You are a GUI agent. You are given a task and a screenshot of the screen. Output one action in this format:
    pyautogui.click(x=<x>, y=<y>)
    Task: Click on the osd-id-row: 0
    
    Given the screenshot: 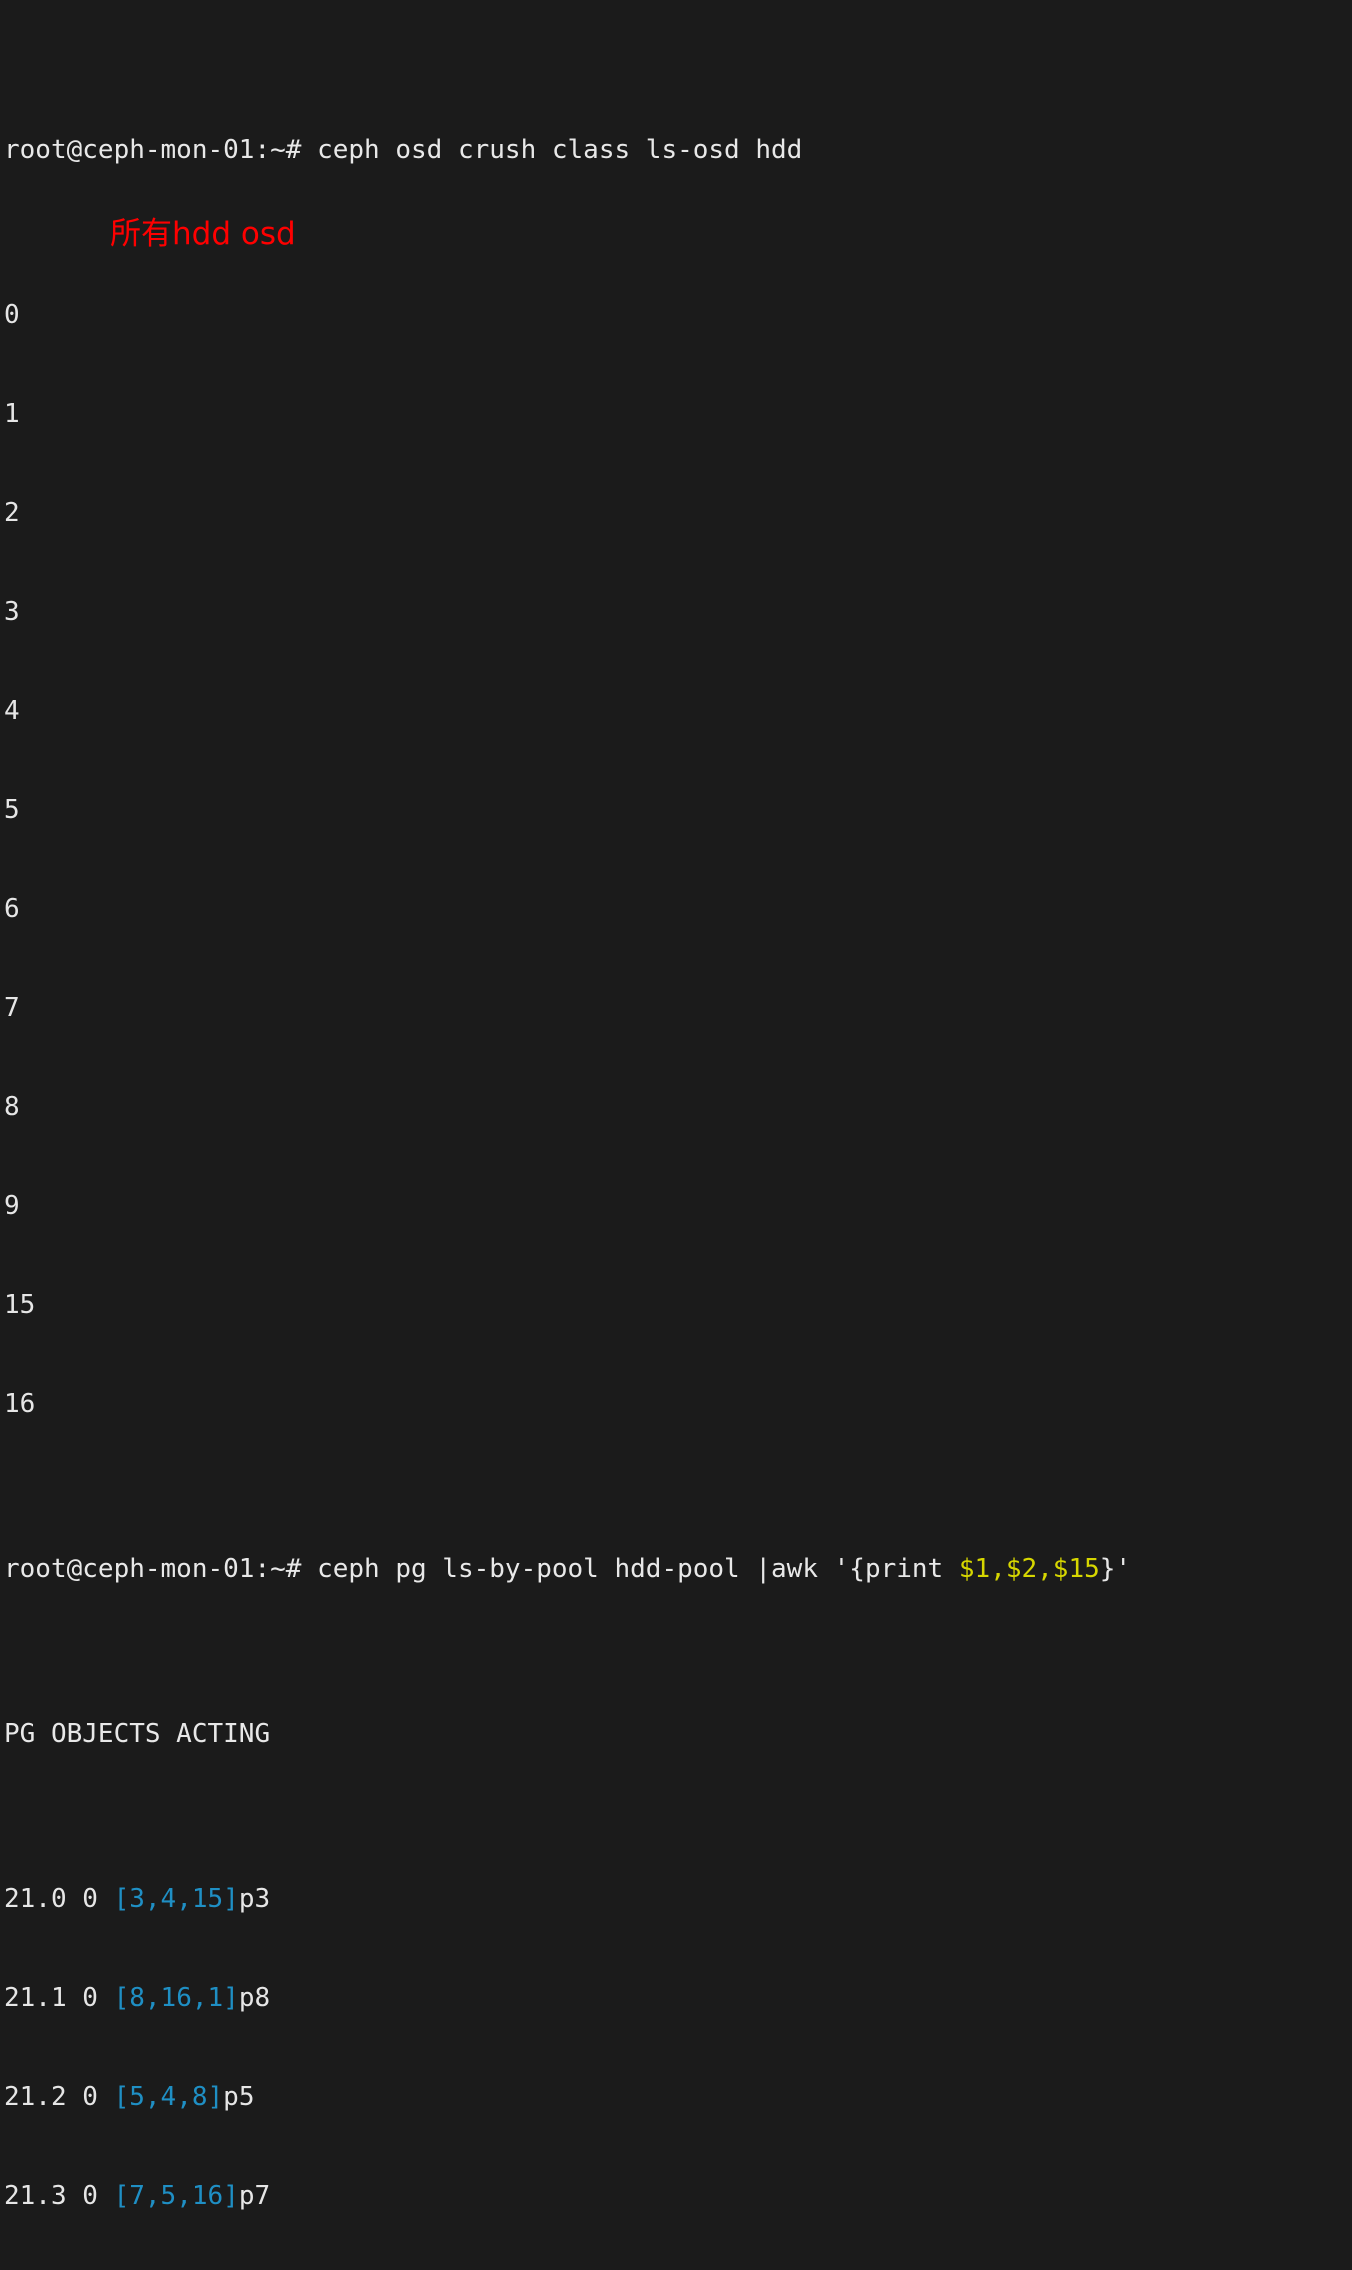 What is the action you would take?
    pyautogui.click(x=678, y=315)
    